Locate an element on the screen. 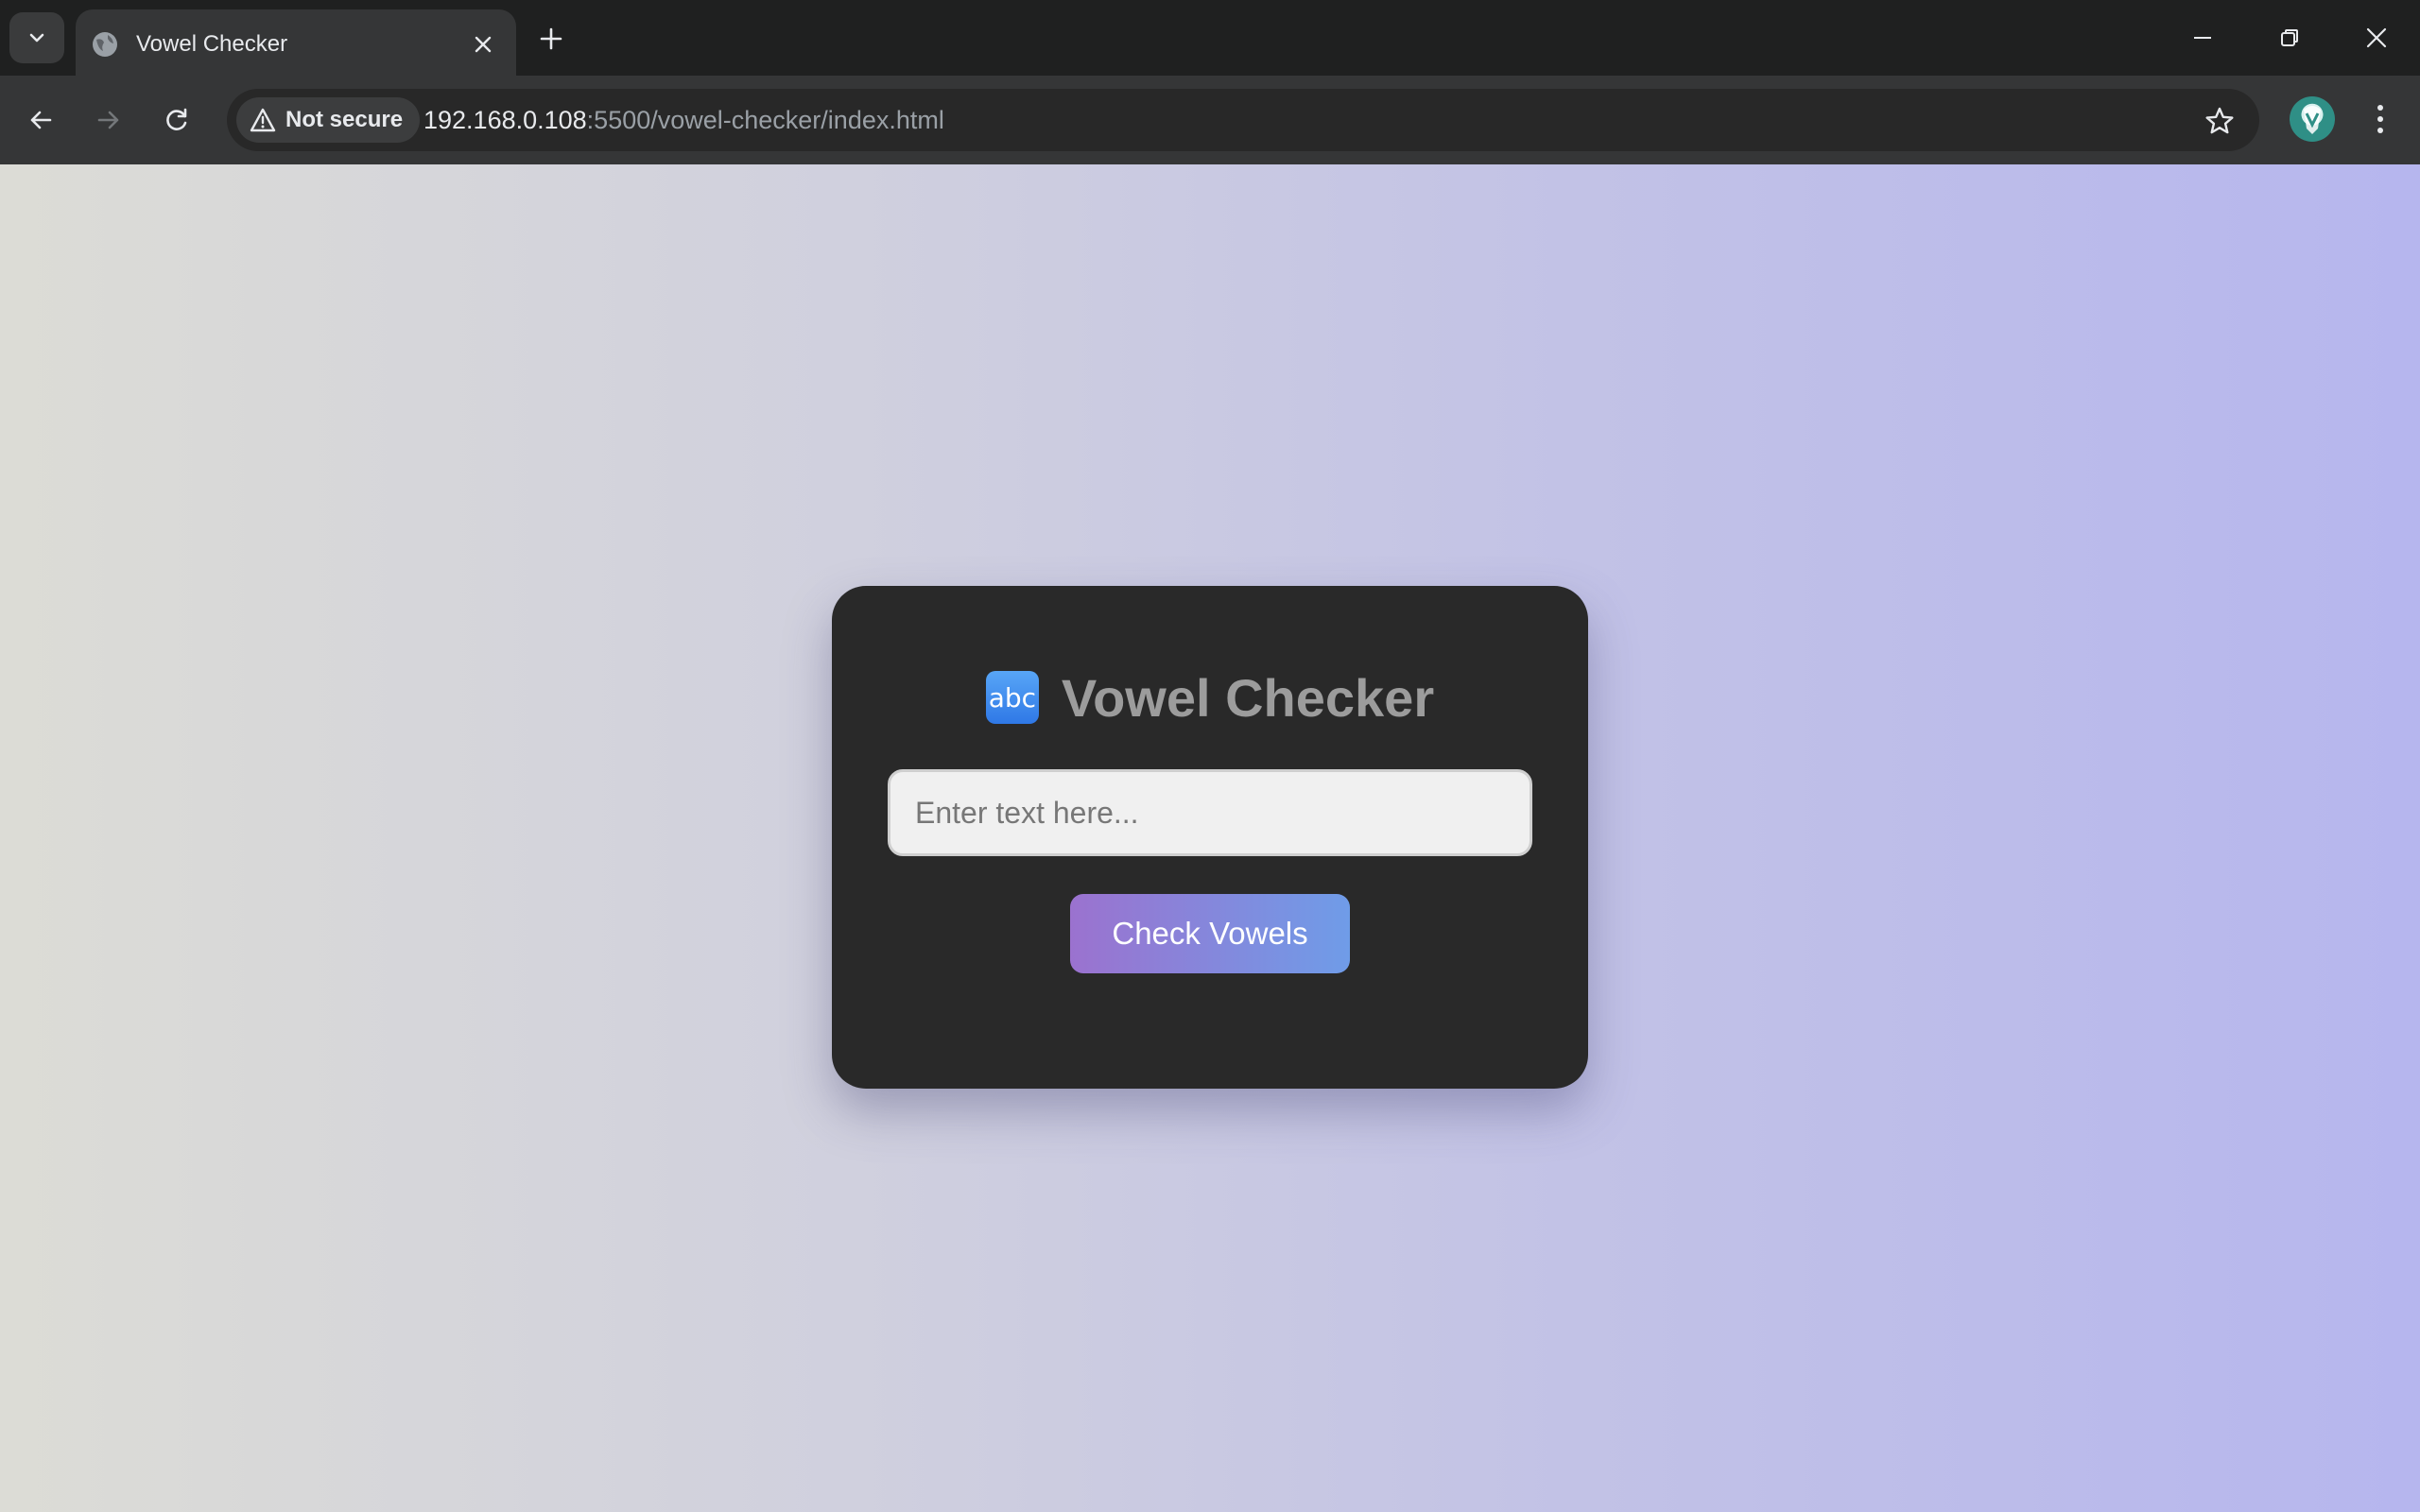 This screenshot has height=1512, width=2420. restore-button is located at coordinates (2289, 38).